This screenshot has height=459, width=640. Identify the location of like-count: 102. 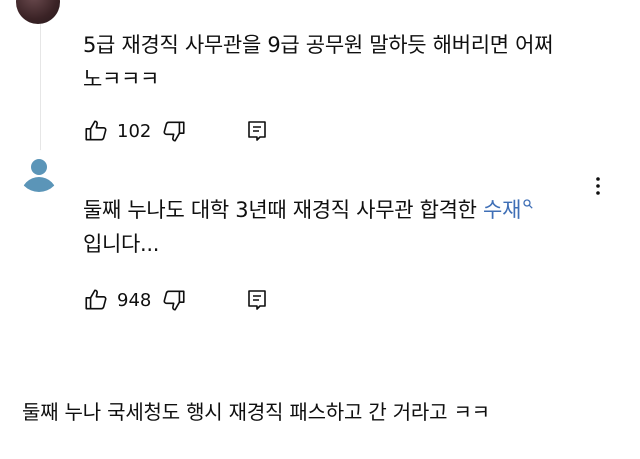
(134, 131).